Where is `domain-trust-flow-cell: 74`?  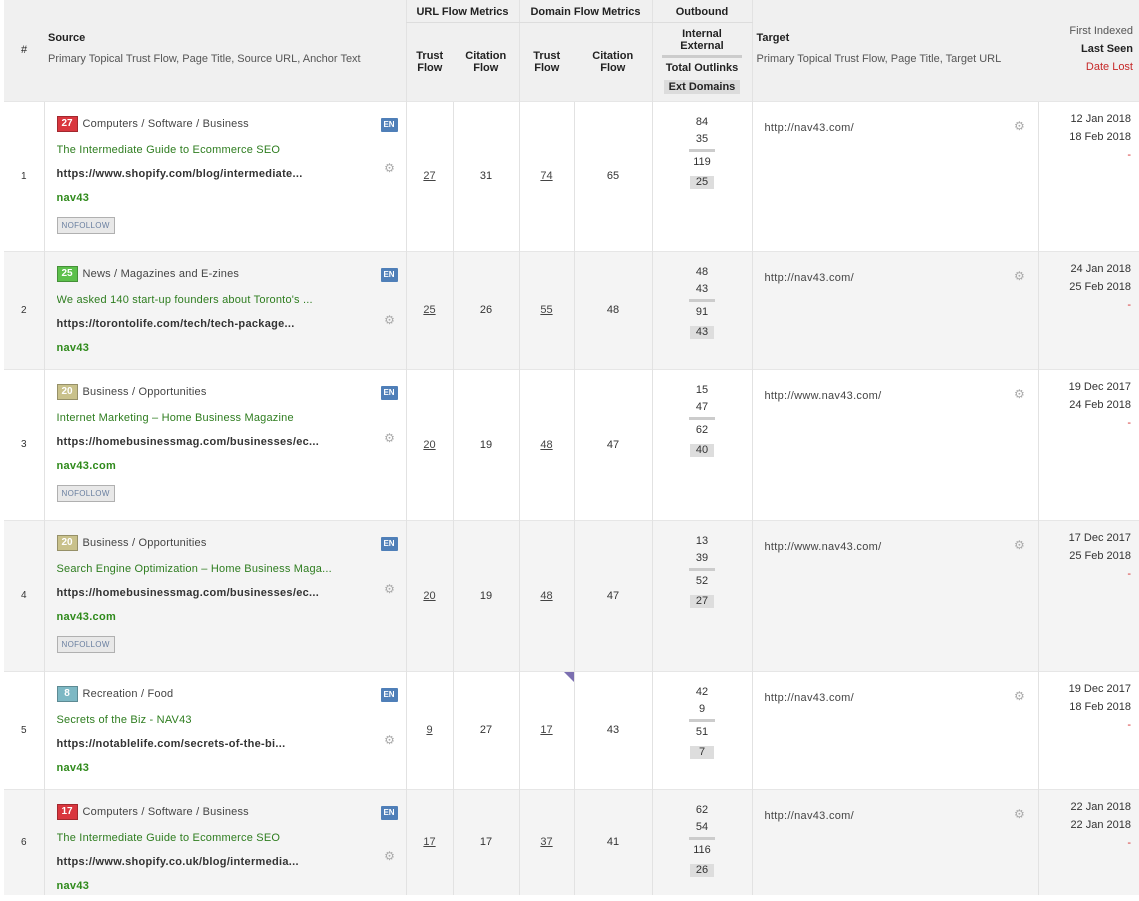 domain-trust-flow-cell: 74 is located at coordinates (546, 175).